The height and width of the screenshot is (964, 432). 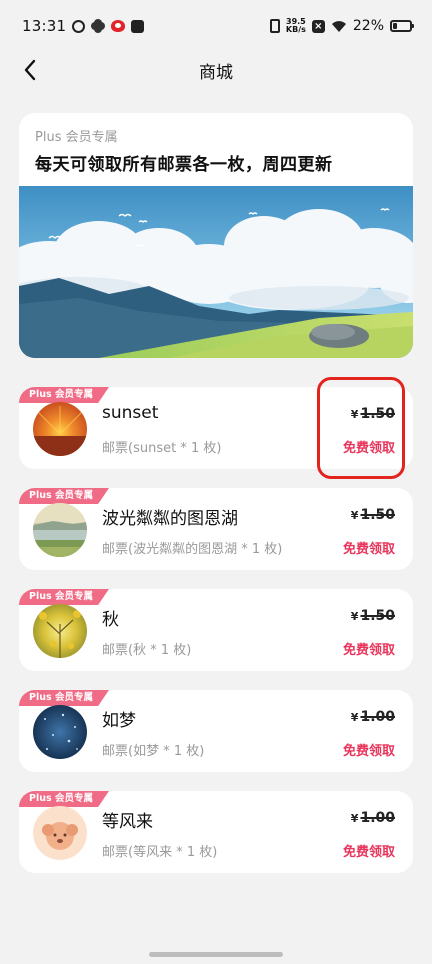 I want to click on item-desc: 邮票(sunset * 1 枚), so click(x=162, y=448).